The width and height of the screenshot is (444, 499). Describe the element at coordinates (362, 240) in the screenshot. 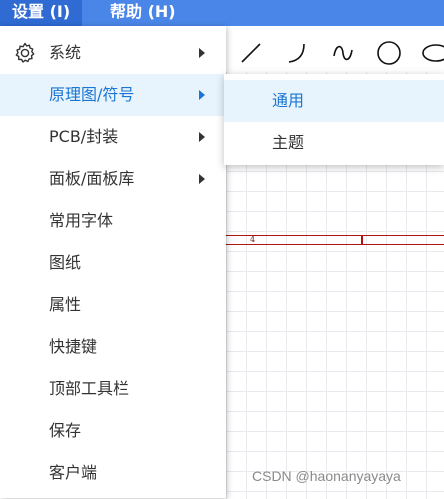

I see `wire-junction` at that location.